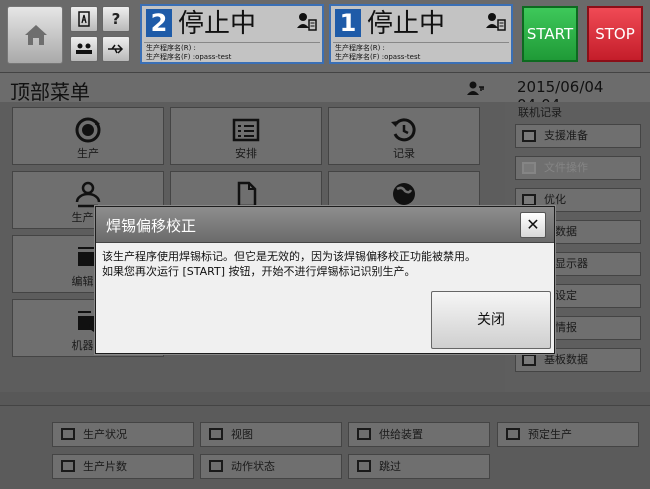 Image resolution: width=650 pixels, height=489 pixels. I want to click on nav-label: 跳过, so click(390, 466).